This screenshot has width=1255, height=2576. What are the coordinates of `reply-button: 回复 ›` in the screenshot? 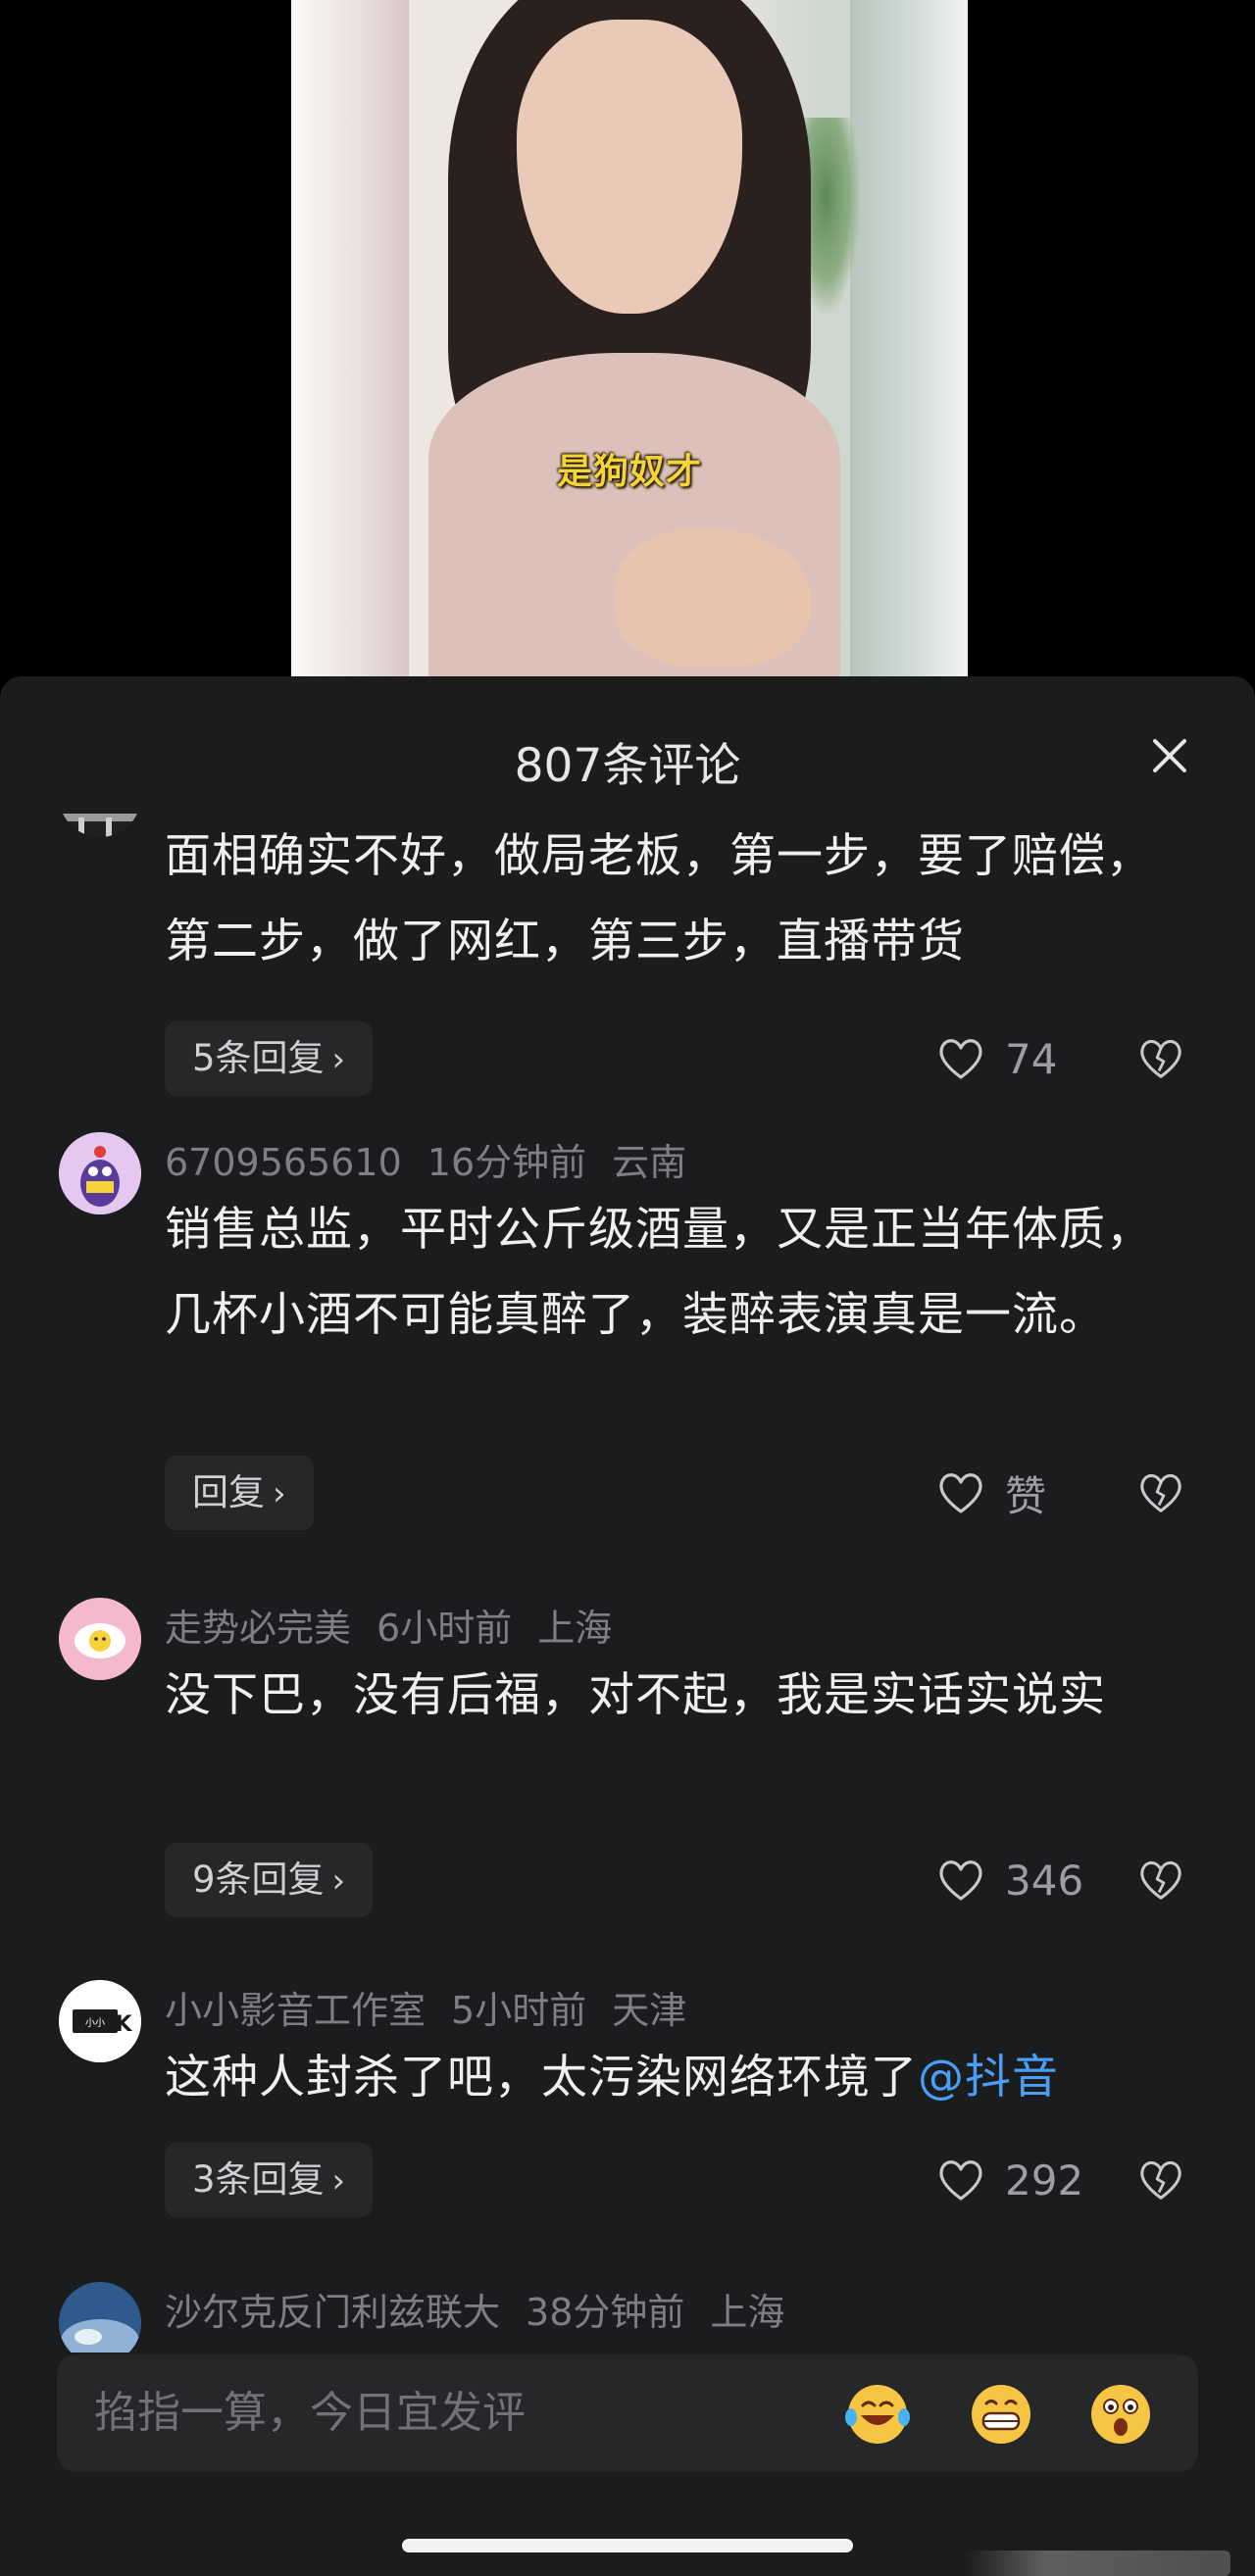 It's located at (239, 1493).